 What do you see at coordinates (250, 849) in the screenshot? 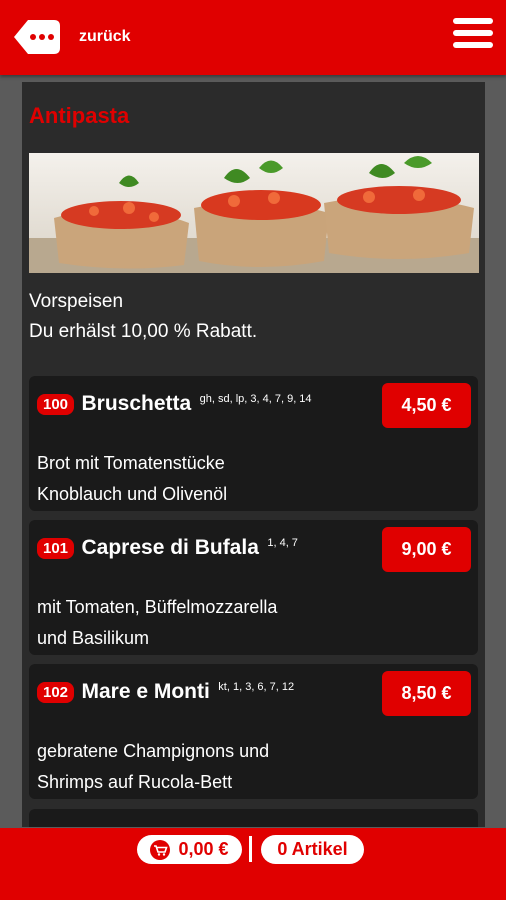
I see `footer-divider` at bounding box center [250, 849].